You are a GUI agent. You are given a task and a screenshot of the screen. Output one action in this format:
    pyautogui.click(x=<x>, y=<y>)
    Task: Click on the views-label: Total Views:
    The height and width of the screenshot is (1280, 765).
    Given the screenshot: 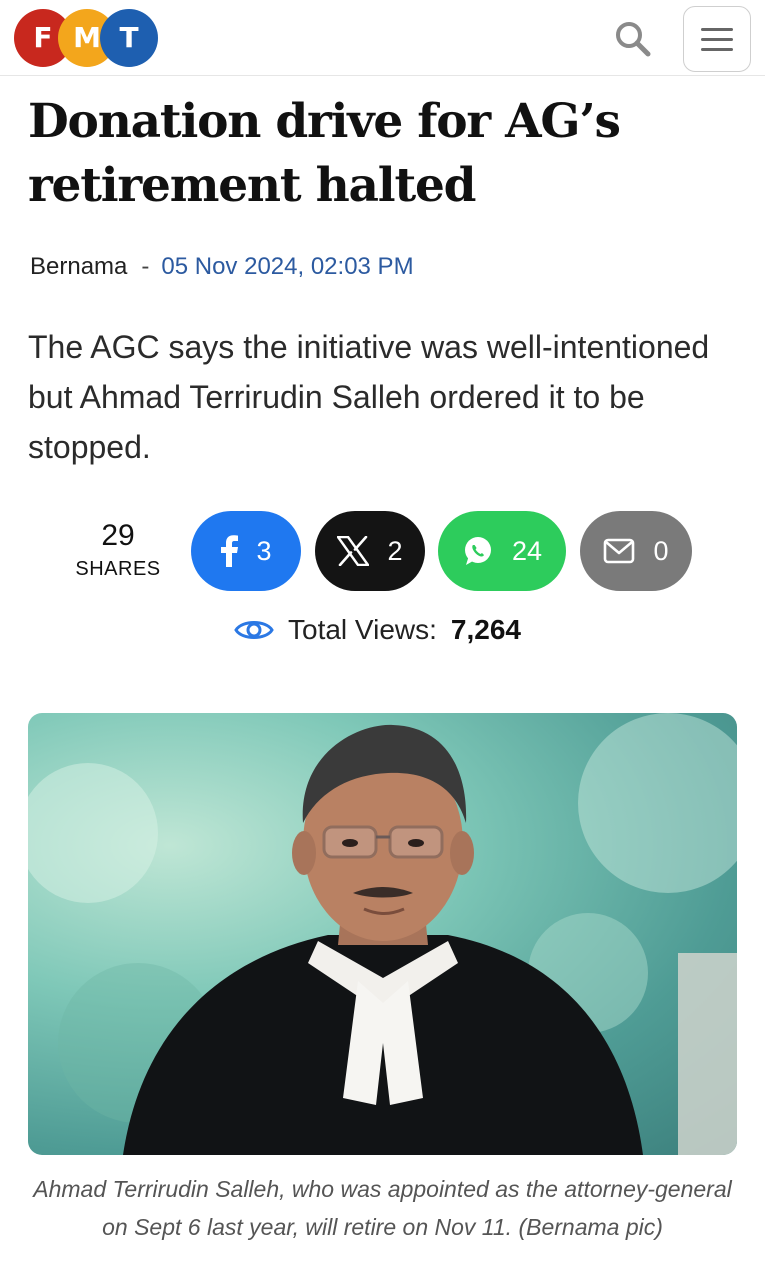 What is the action you would take?
    pyautogui.click(x=362, y=629)
    